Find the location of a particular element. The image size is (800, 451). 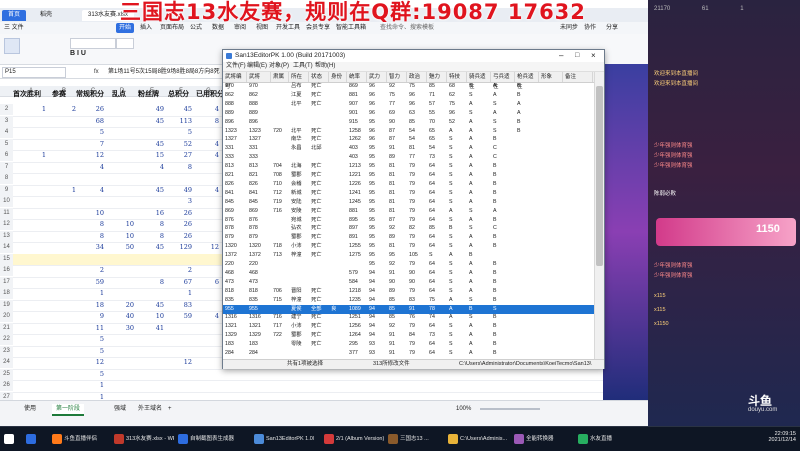

sheet-cell: 2 is located at coordinates (62, 109).